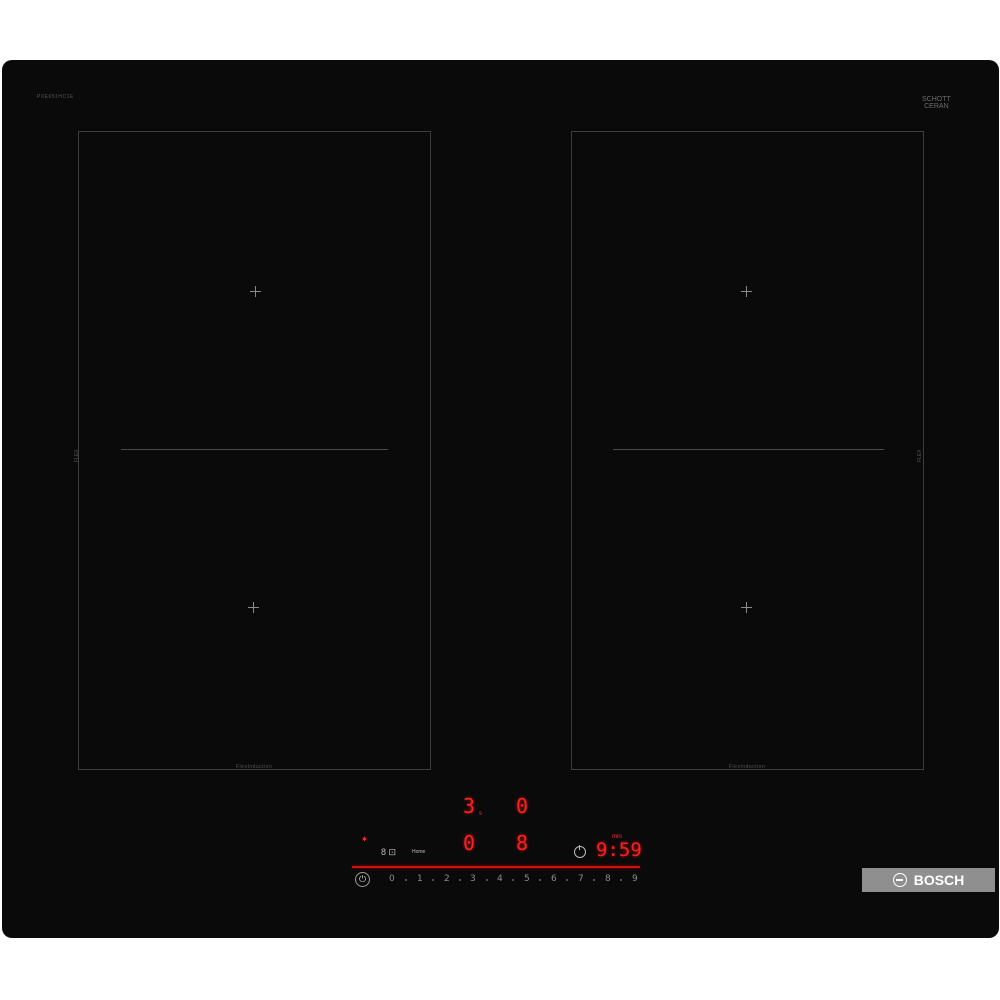  Describe the element at coordinates (527, 879) in the screenshot. I see `power-level-5: 5` at that location.